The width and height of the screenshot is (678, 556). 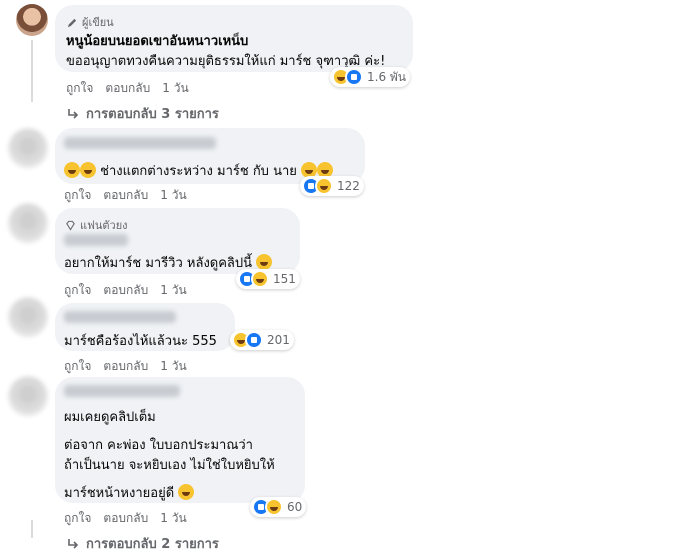 What do you see at coordinates (104, 225) in the screenshot?
I see `badge-label: แฟนตัวยง` at bounding box center [104, 225].